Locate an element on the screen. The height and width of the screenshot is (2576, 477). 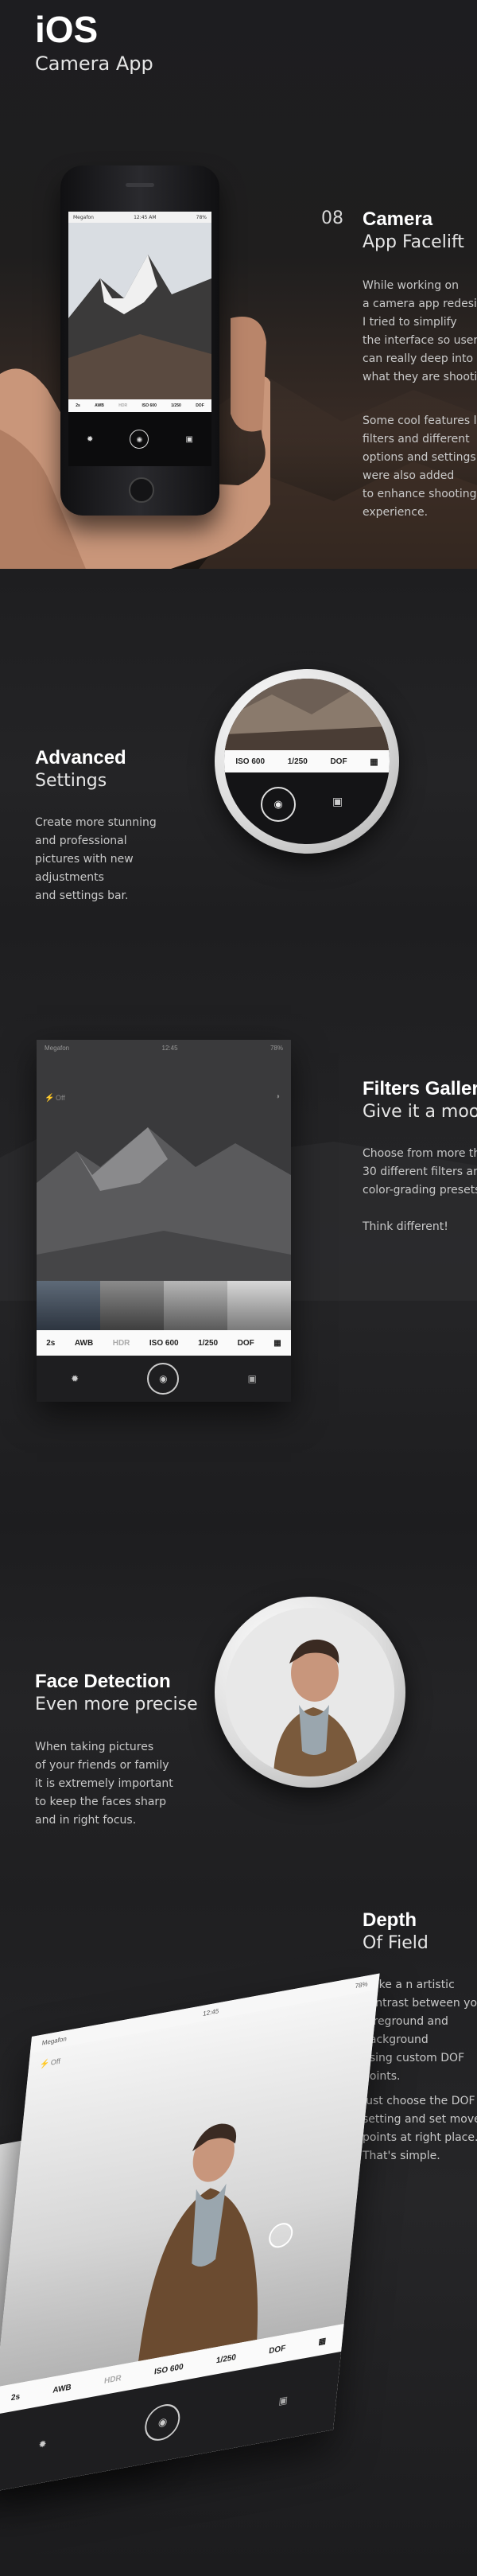
hero-heading: Camera is located at coordinates (398, 219).